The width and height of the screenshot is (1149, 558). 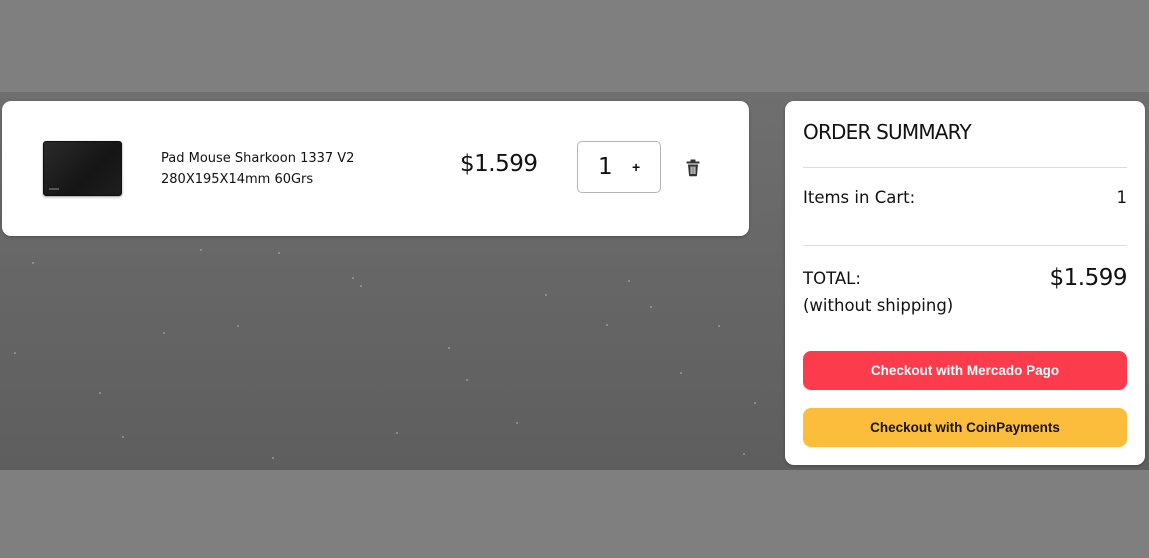 What do you see at coordinates (54, 189) in the screenshot?
I see `brand-logo-mark` at bounding box center [54, 189].